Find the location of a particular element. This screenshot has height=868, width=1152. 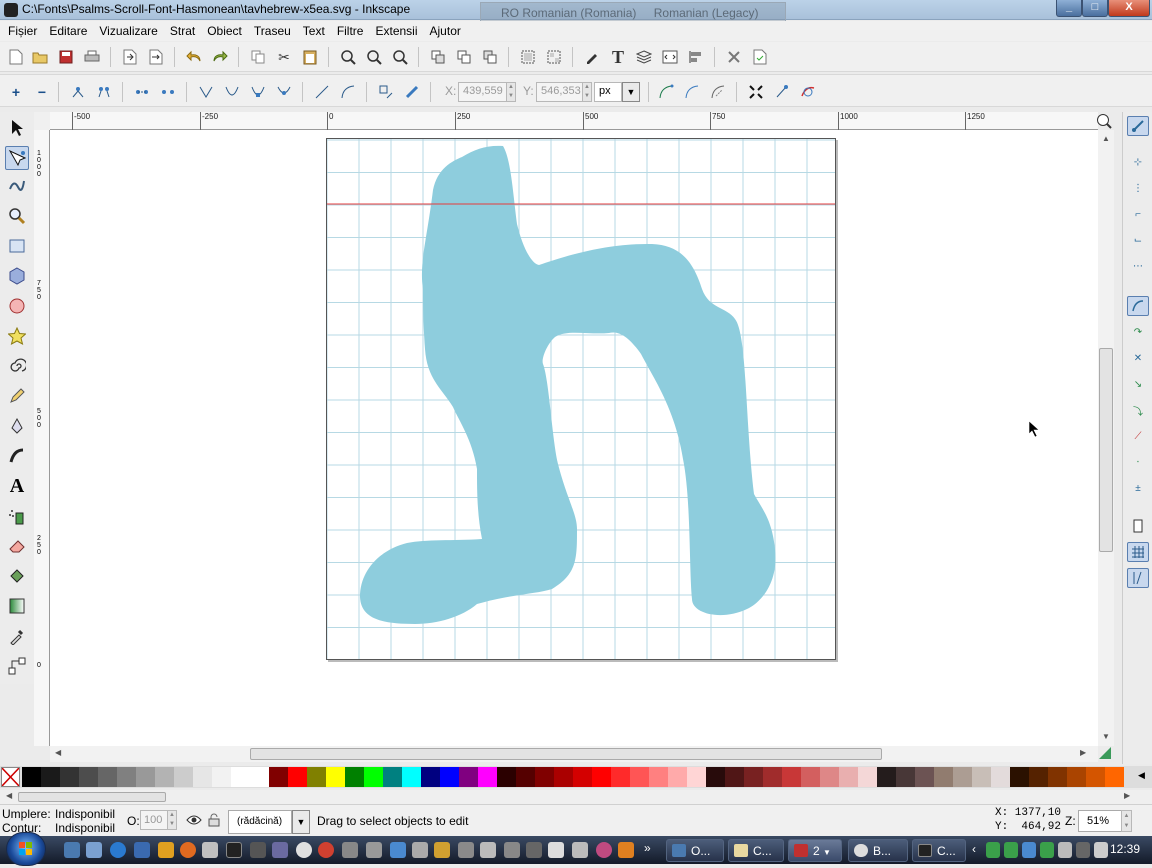

tray-app3-icon is located at coordinates (1083, 850).